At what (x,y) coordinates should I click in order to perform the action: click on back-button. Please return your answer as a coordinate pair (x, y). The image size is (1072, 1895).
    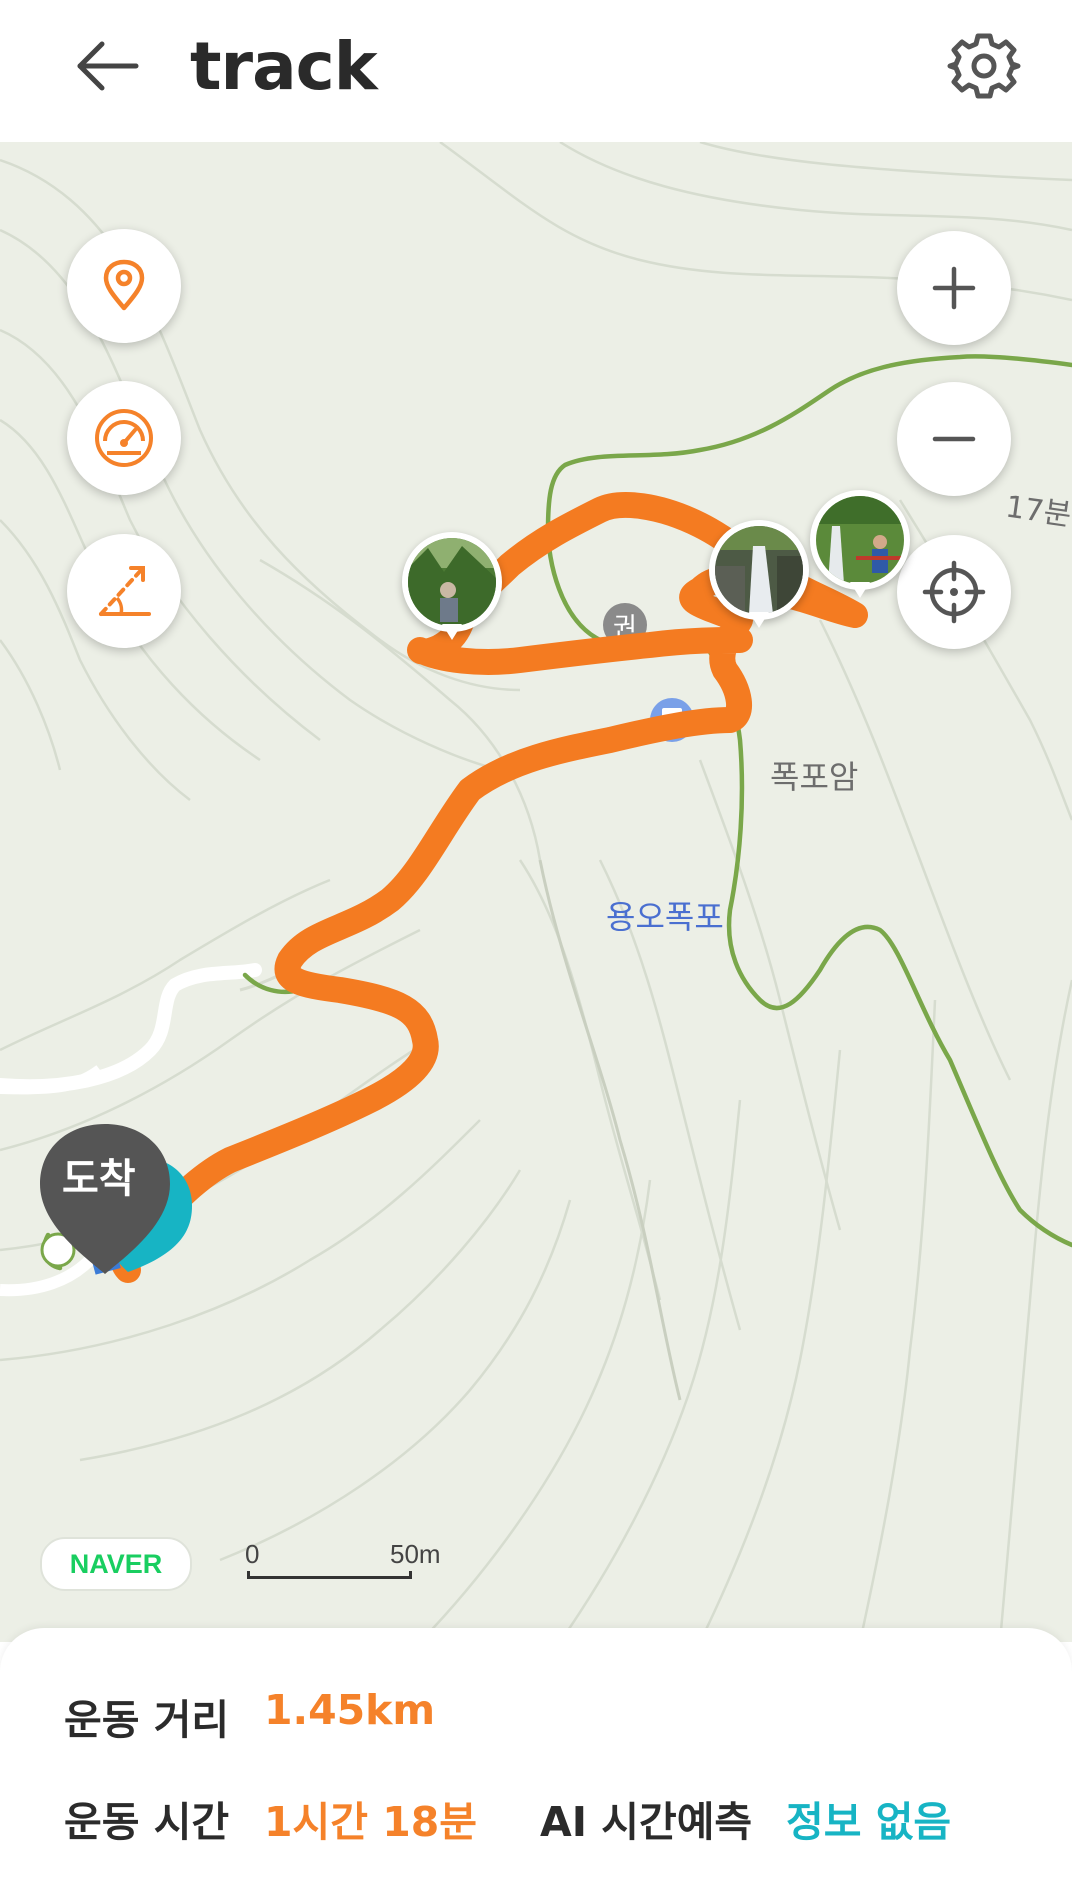
    Looking at the image, I should click on (110, 70).